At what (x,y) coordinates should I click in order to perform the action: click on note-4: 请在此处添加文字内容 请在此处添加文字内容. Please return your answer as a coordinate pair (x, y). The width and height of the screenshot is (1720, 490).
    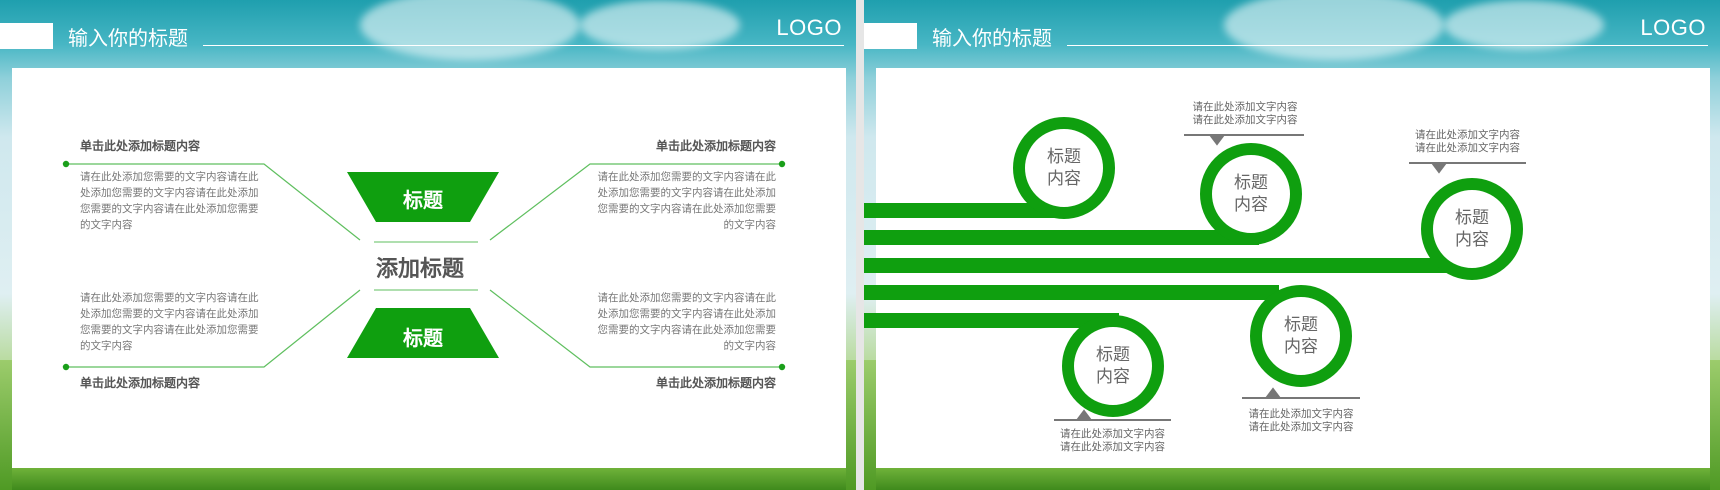
    Looking at the image, I should click on (1112, 441).